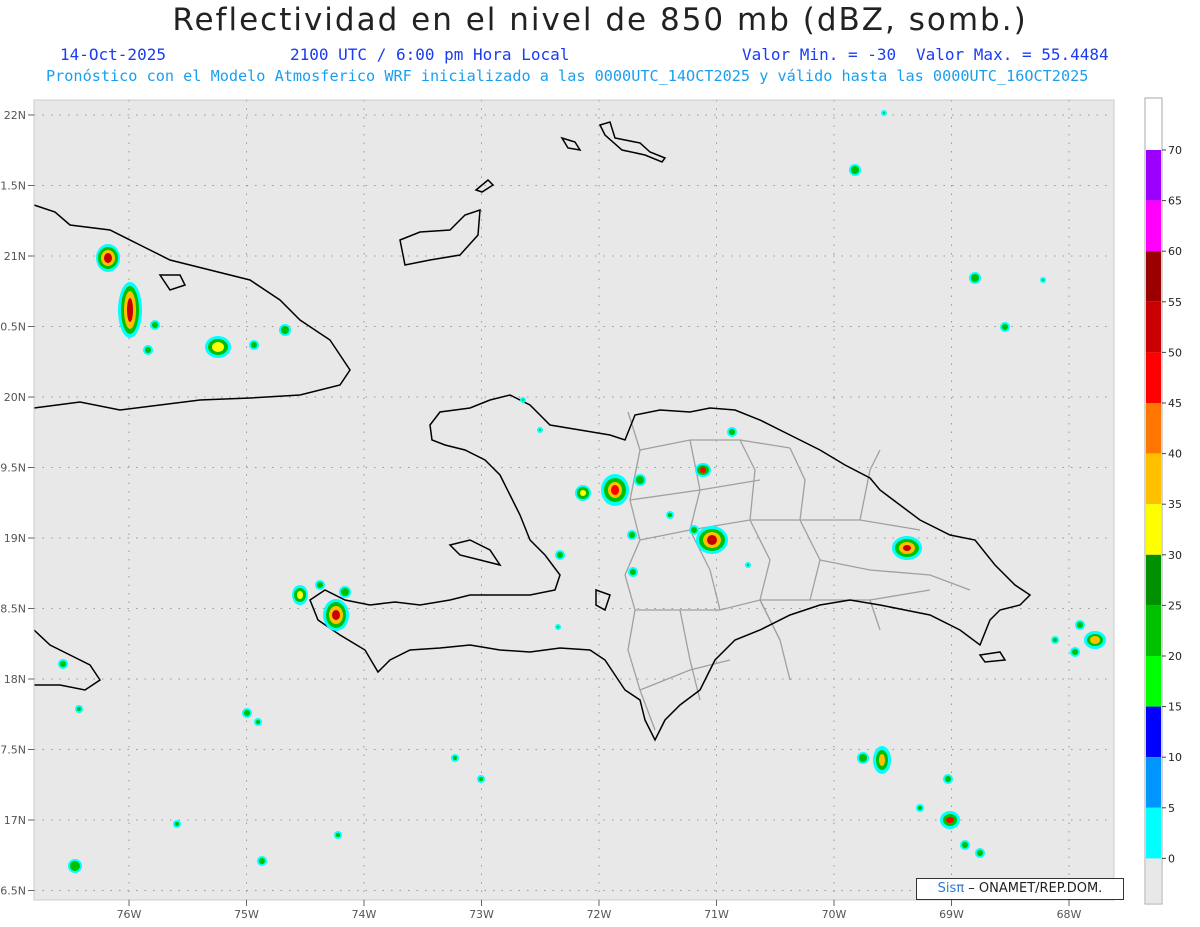 The width and height of the screenshot is (1200, 927). I want to click on credit-box: Sisπ – ONAMET/REP.DOM., so click(1020, 889).